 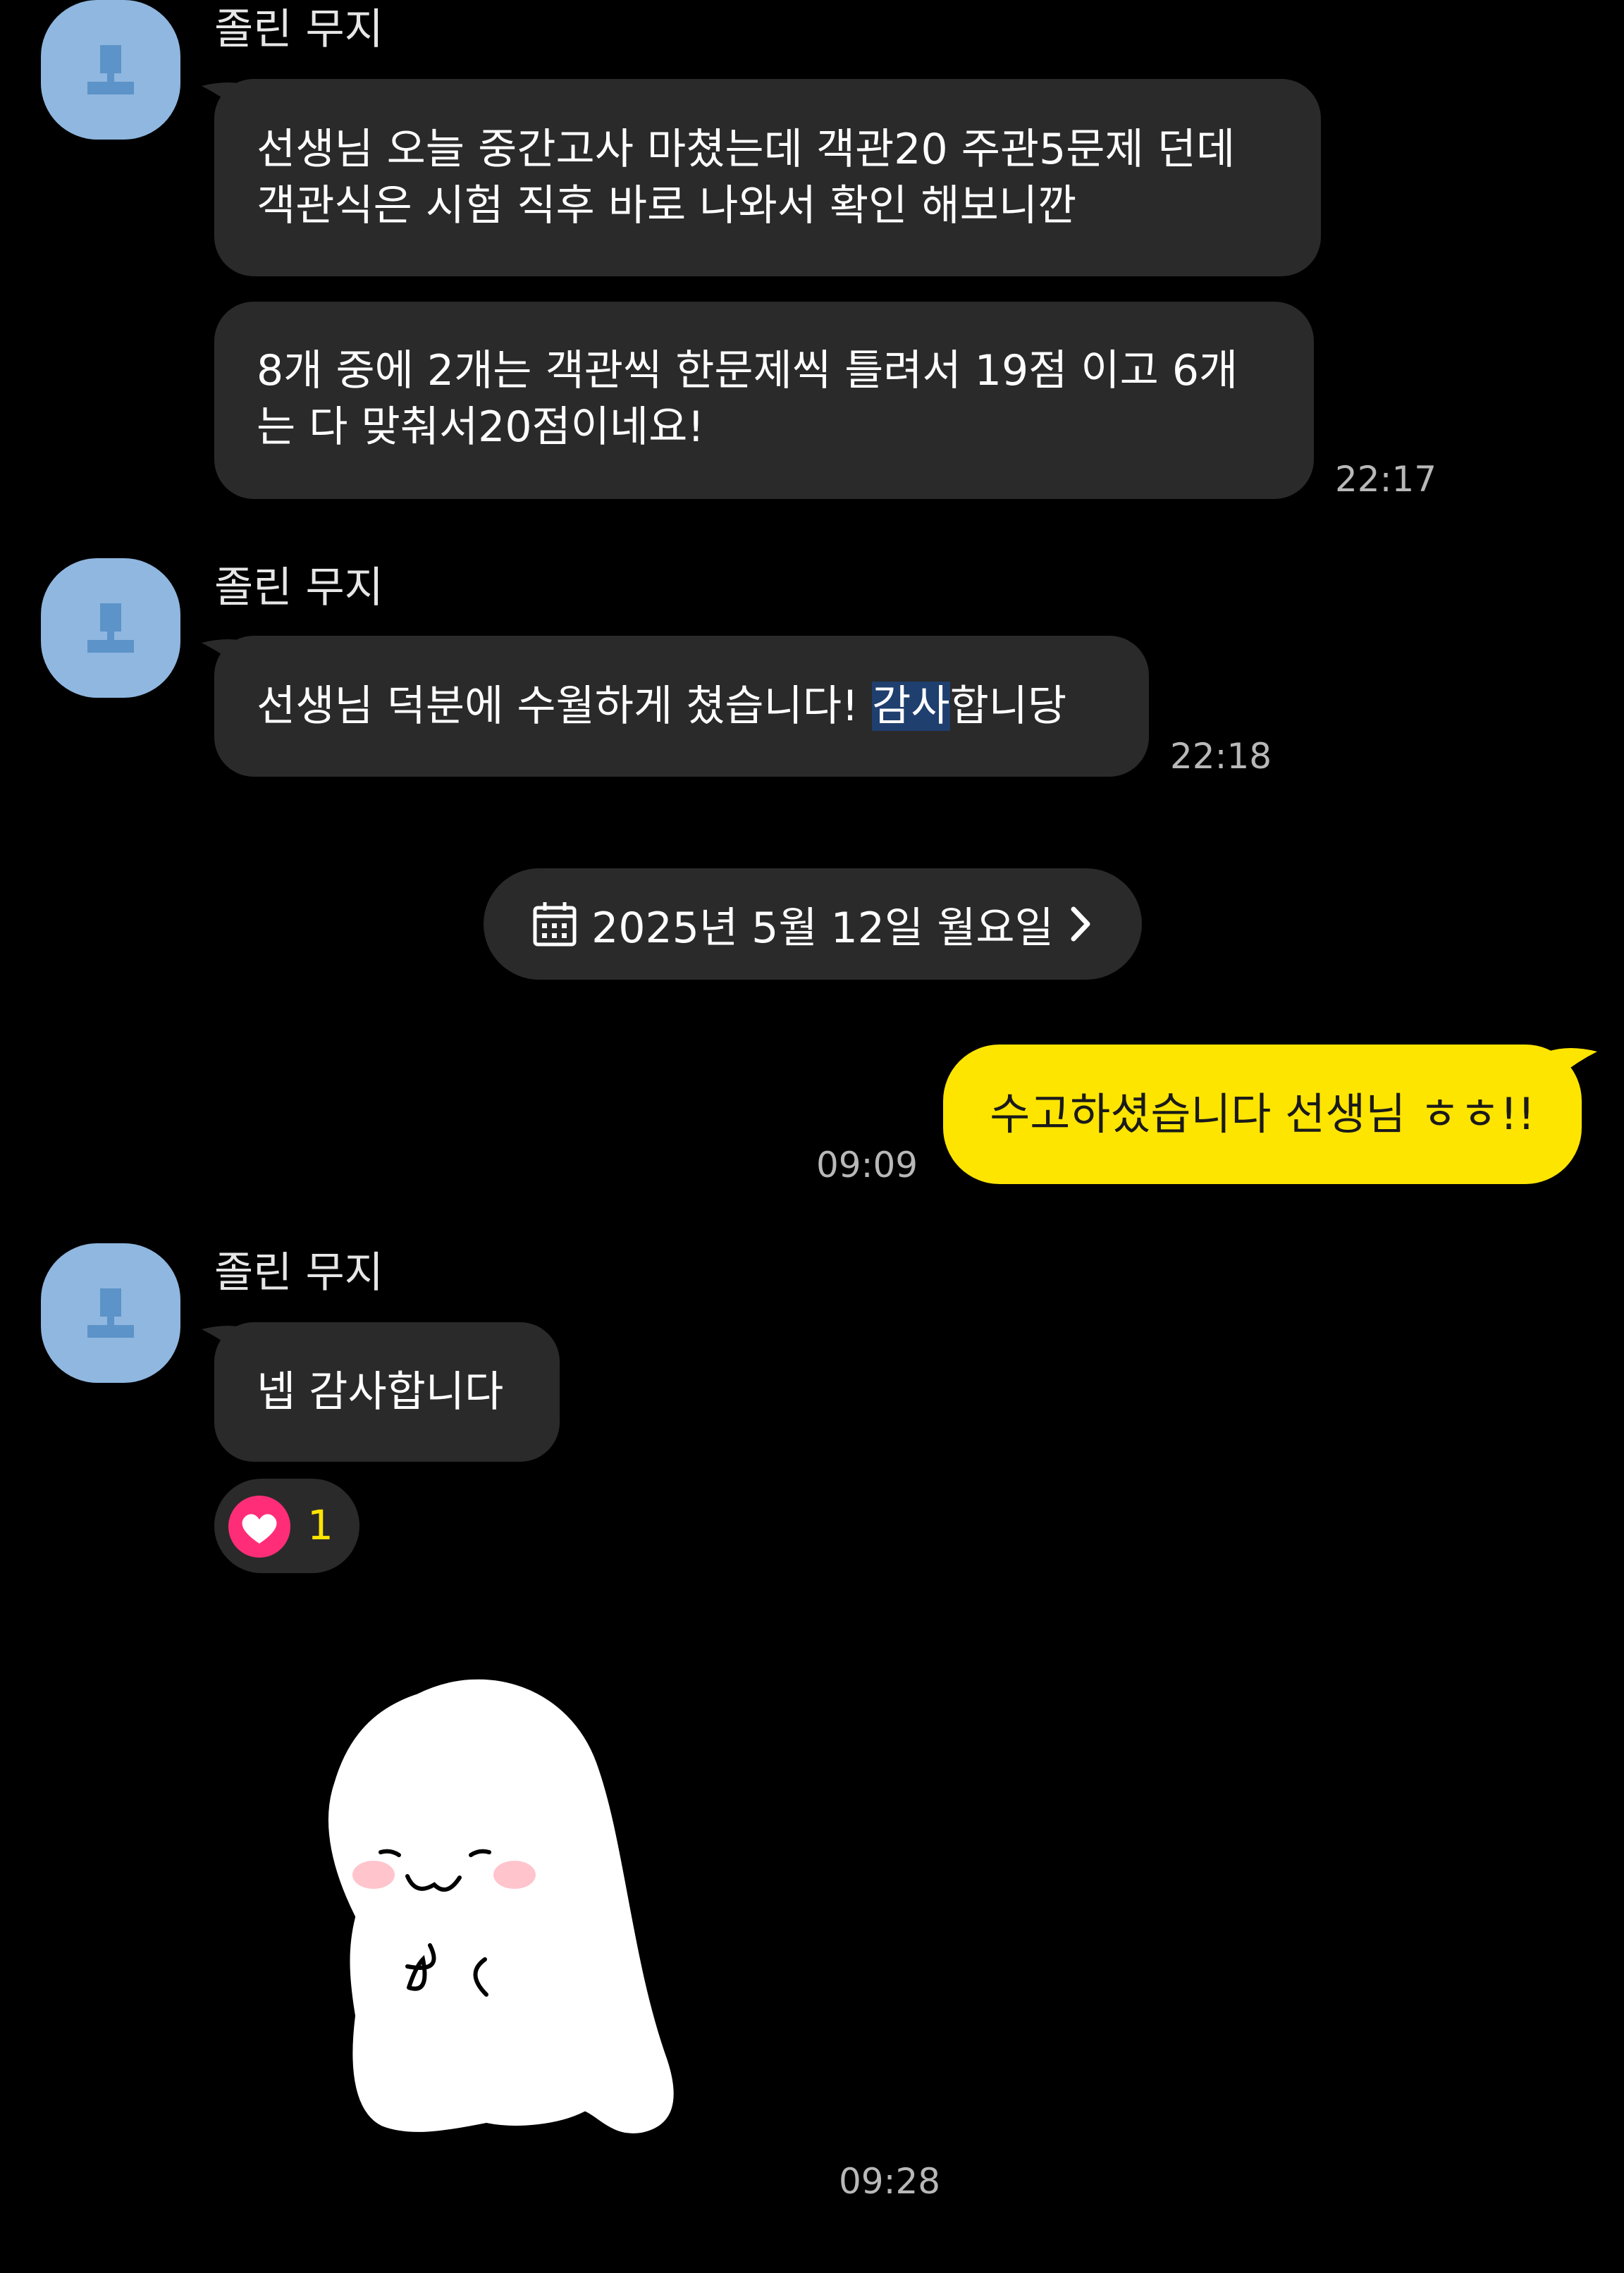 What do you see at coordinates (867, 1165) in the screenshot?
I see `message-time: 09:09` at bounding box center [867, 1165].